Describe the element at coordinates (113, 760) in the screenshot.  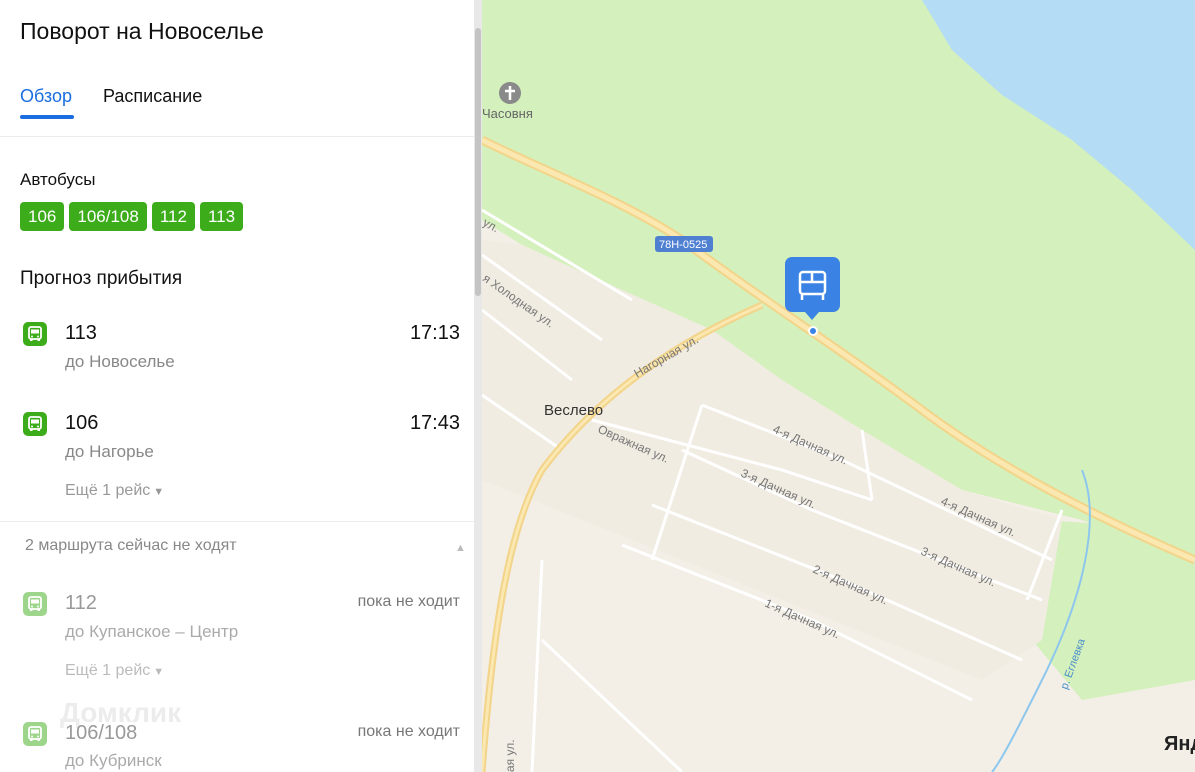
I see `inactive-route-destination: до Кубринск` at that location.